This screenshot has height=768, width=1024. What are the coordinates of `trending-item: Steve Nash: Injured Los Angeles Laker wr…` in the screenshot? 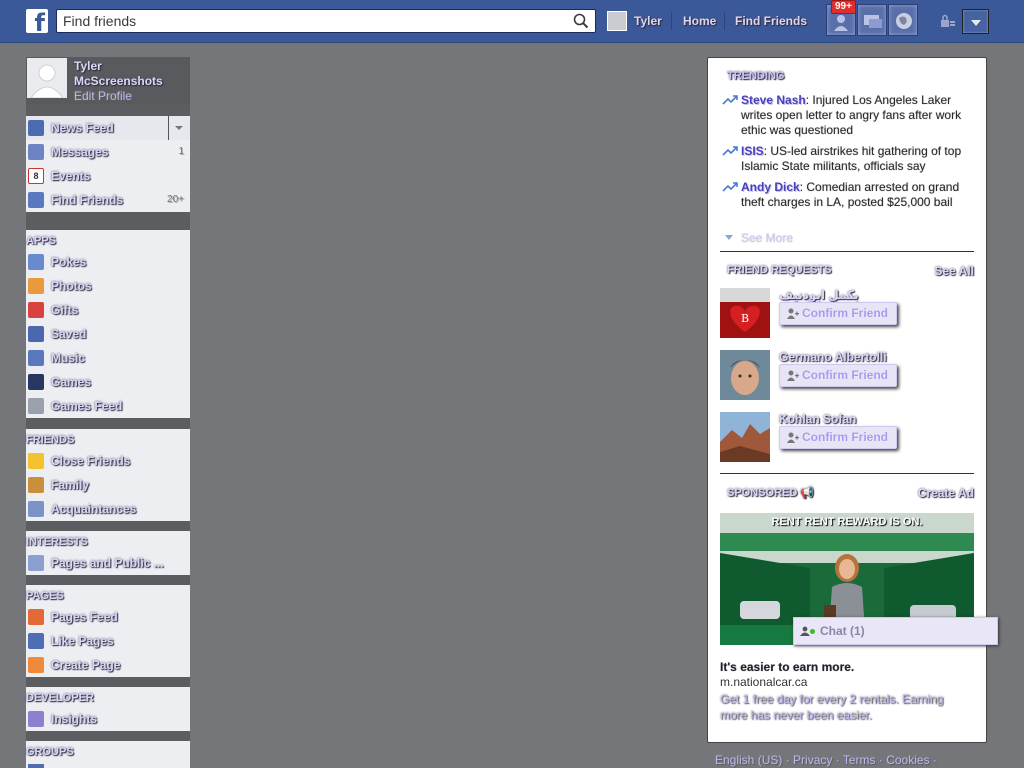 It's located at (846, 115).